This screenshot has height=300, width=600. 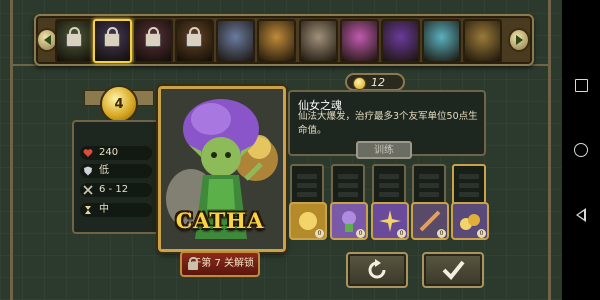 What do you see at coordinates (470, 221) in the screenshot?
I see `skill-icon-5: 0` at bounding box center [470, 221].